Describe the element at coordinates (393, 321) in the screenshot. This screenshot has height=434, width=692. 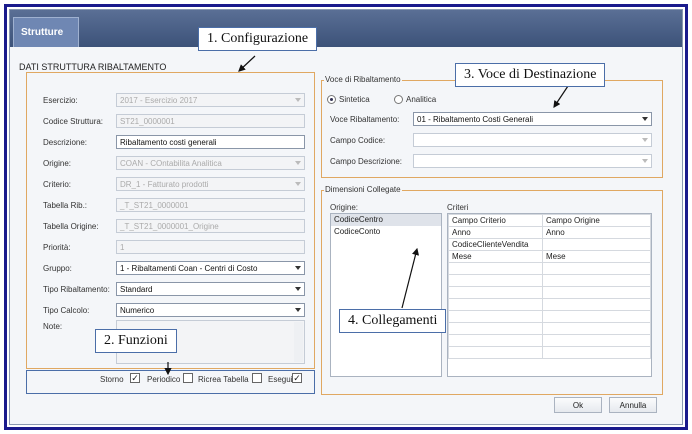
I see `callout-collegamenti: 4. Collegamenti` at that location.